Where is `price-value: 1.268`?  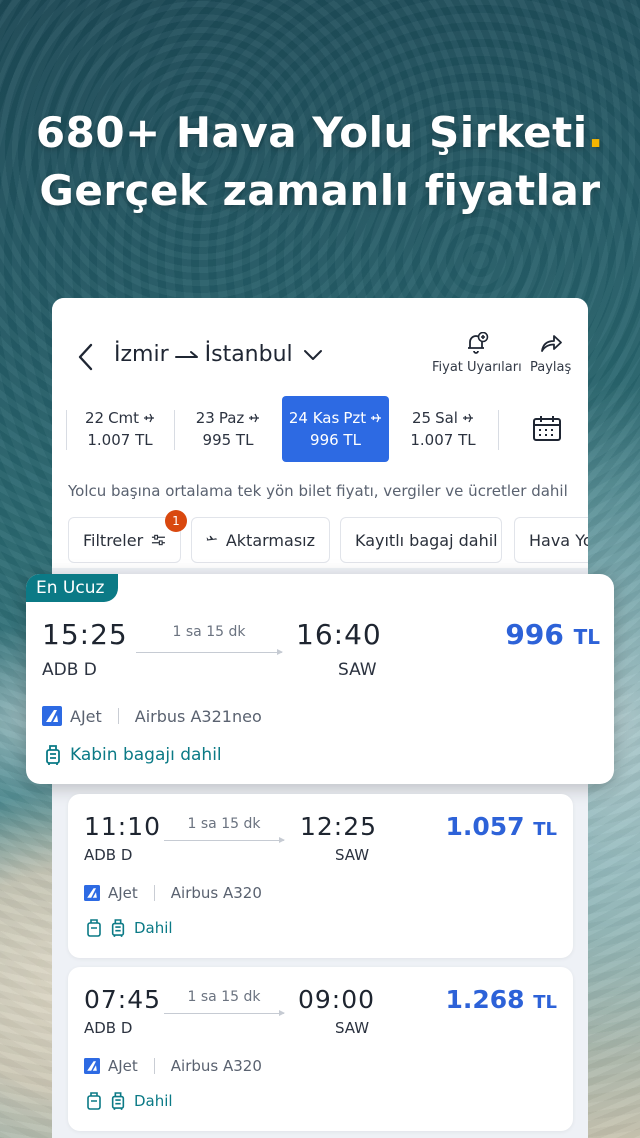
price-value: 1.268 is located at coordinates (485, 999).